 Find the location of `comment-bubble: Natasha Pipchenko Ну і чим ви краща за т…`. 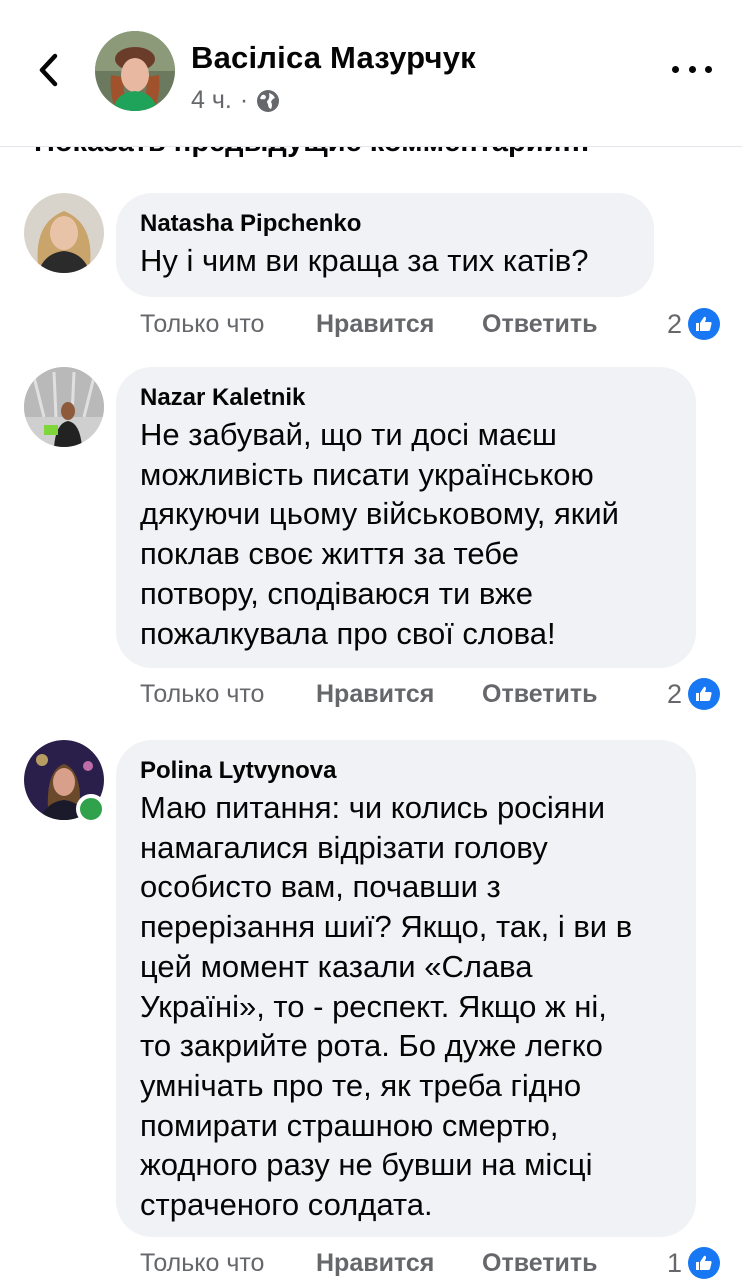

comment-bubble: Natasha Pipchenko Ну і чим ви краща за т… is located at coordinates (385, 245).